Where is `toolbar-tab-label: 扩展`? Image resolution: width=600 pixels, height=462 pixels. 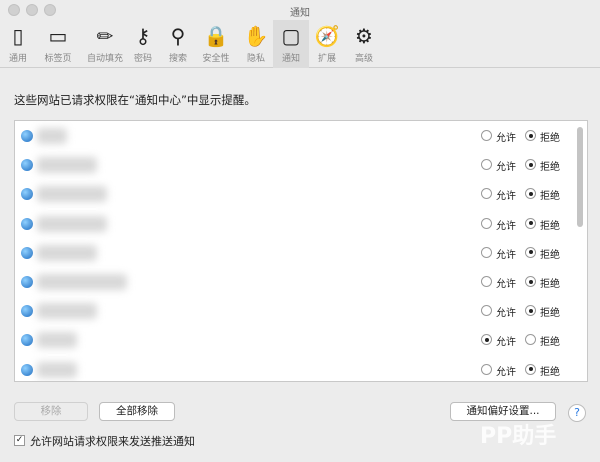 toolbar-tab-label: 扩展 is located at coordinates (326, 59).